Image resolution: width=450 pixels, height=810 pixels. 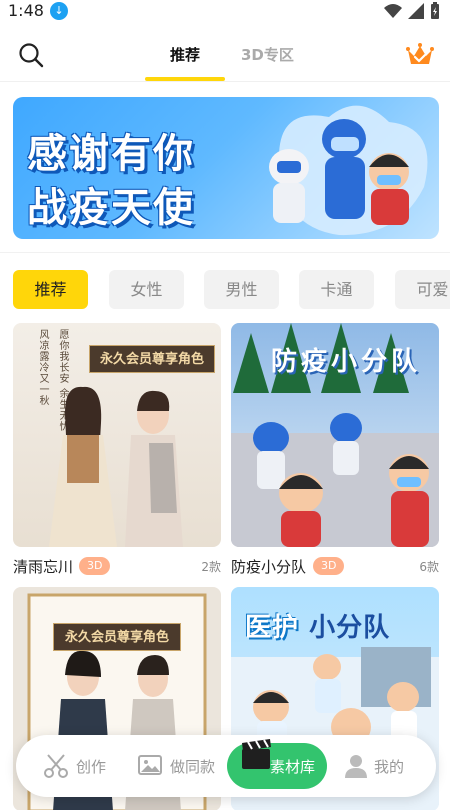 What do you see at coordinates (389, 766) in the screenshot?
I see `nav-label: 我的` at bounding box center [389, 766].